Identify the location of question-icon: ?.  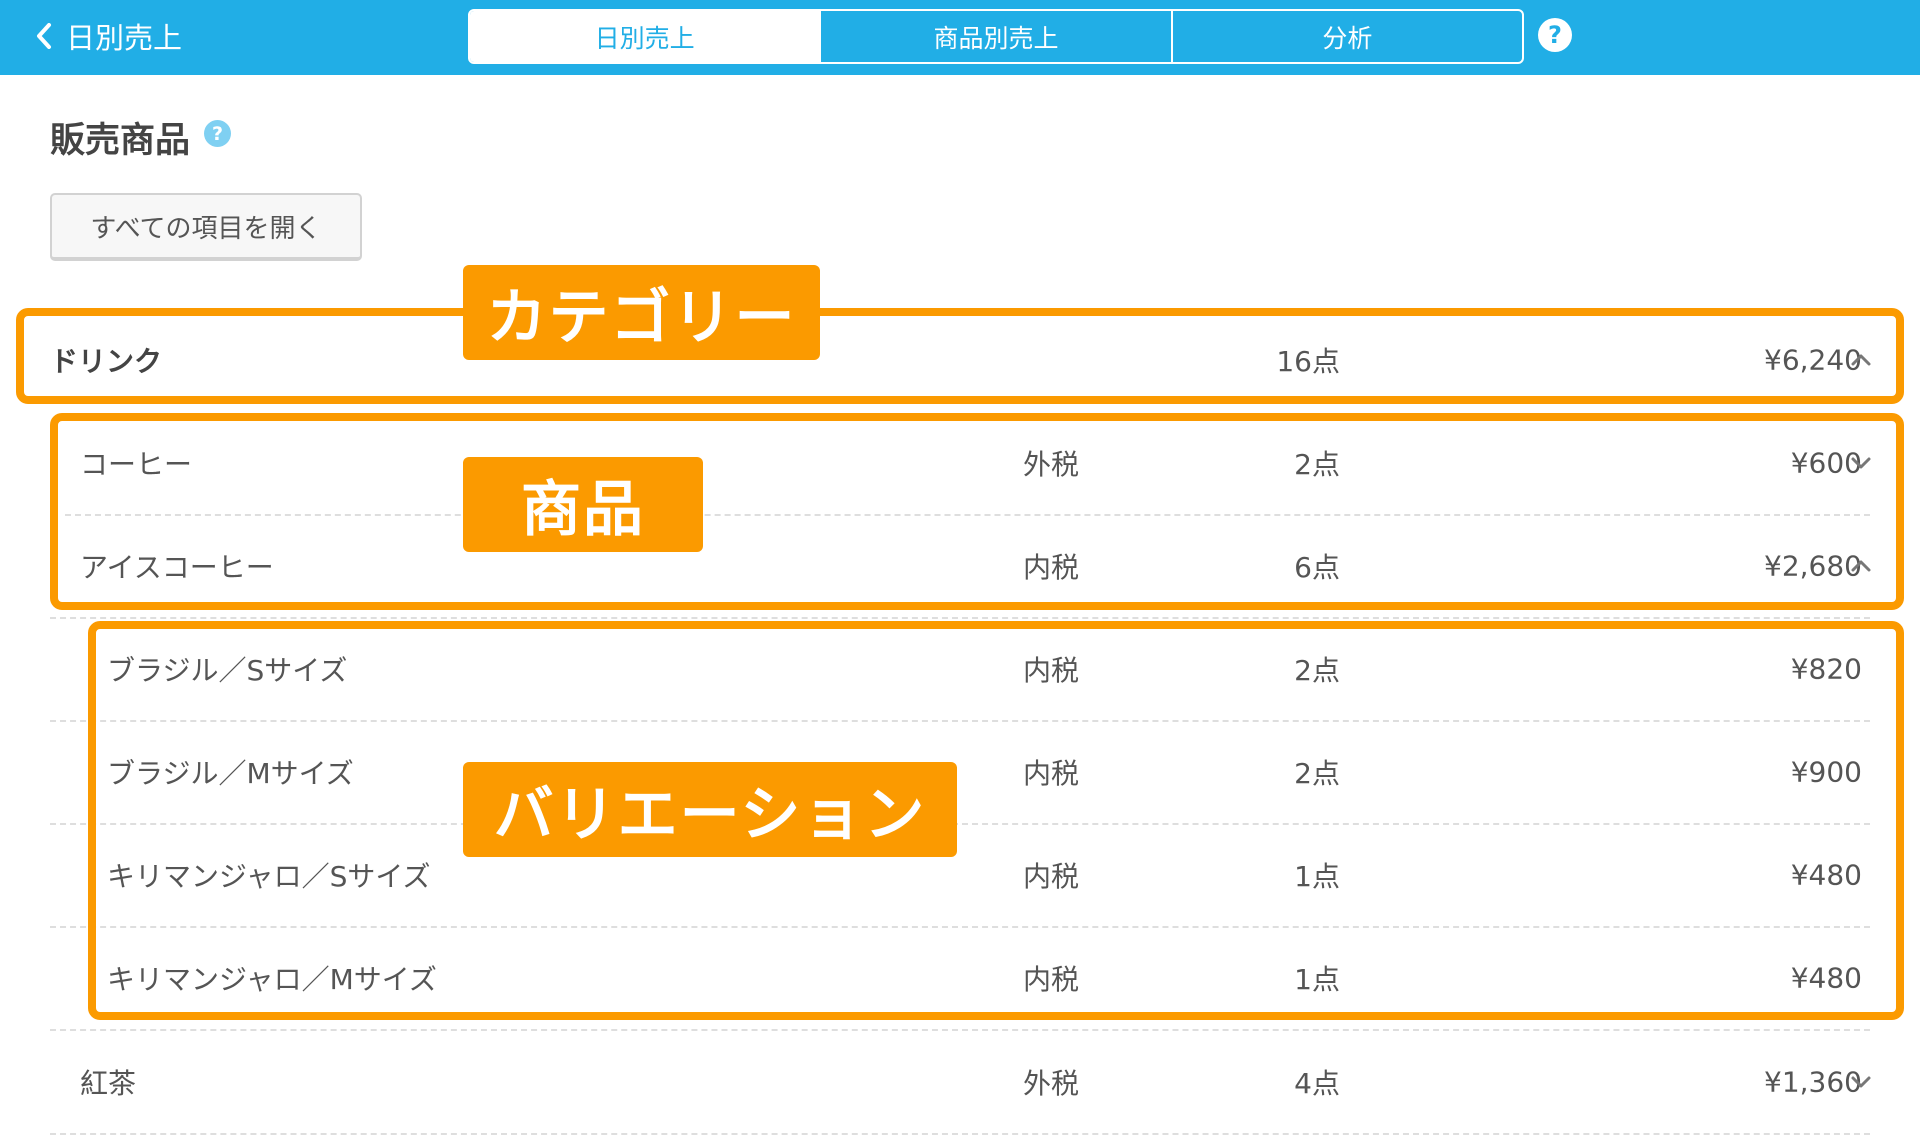
(217, 133).